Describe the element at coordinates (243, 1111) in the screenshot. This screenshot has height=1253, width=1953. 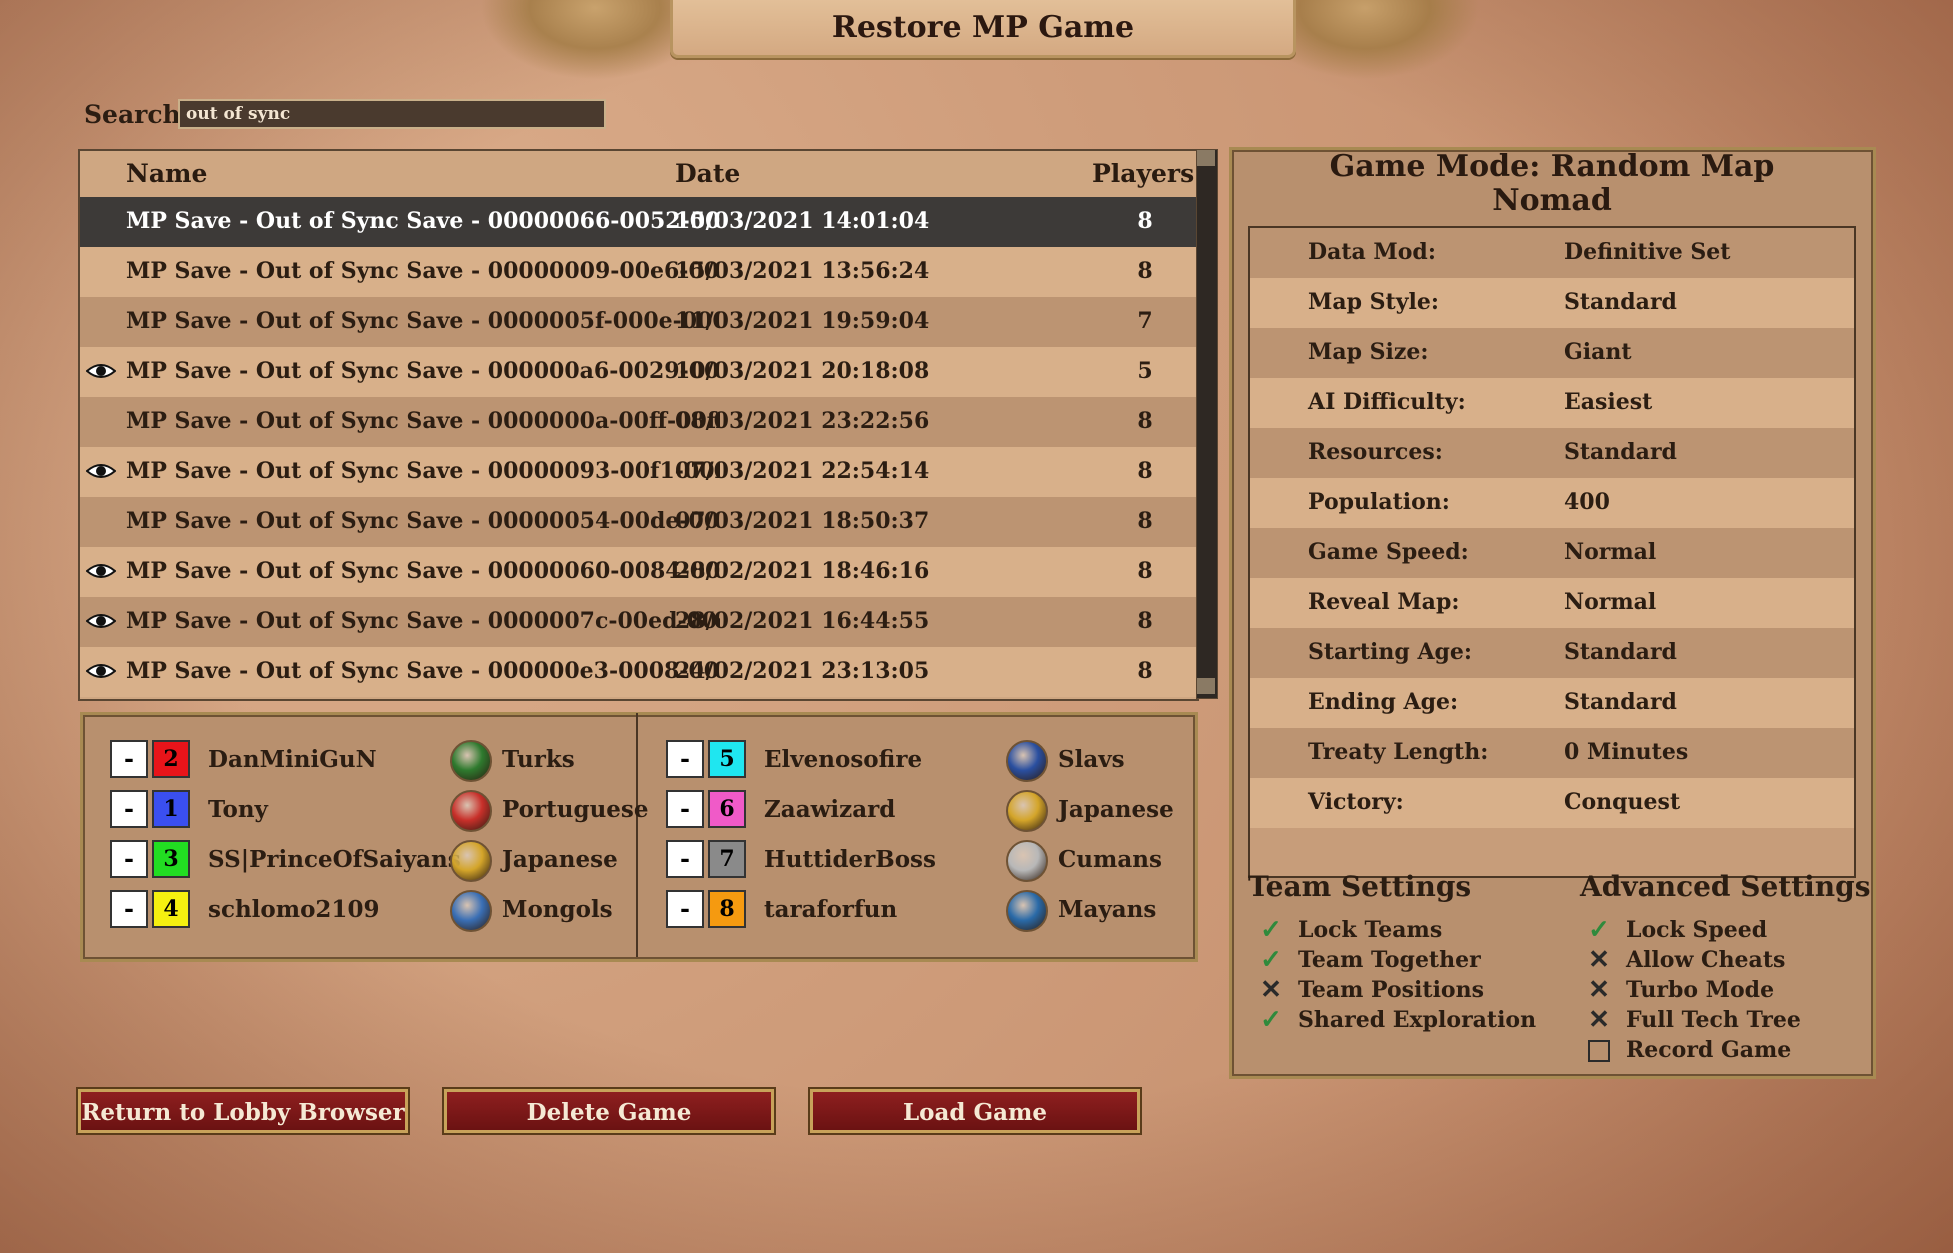
I see `return-to-lobby-button: Return to Lobby Browser` at that location.